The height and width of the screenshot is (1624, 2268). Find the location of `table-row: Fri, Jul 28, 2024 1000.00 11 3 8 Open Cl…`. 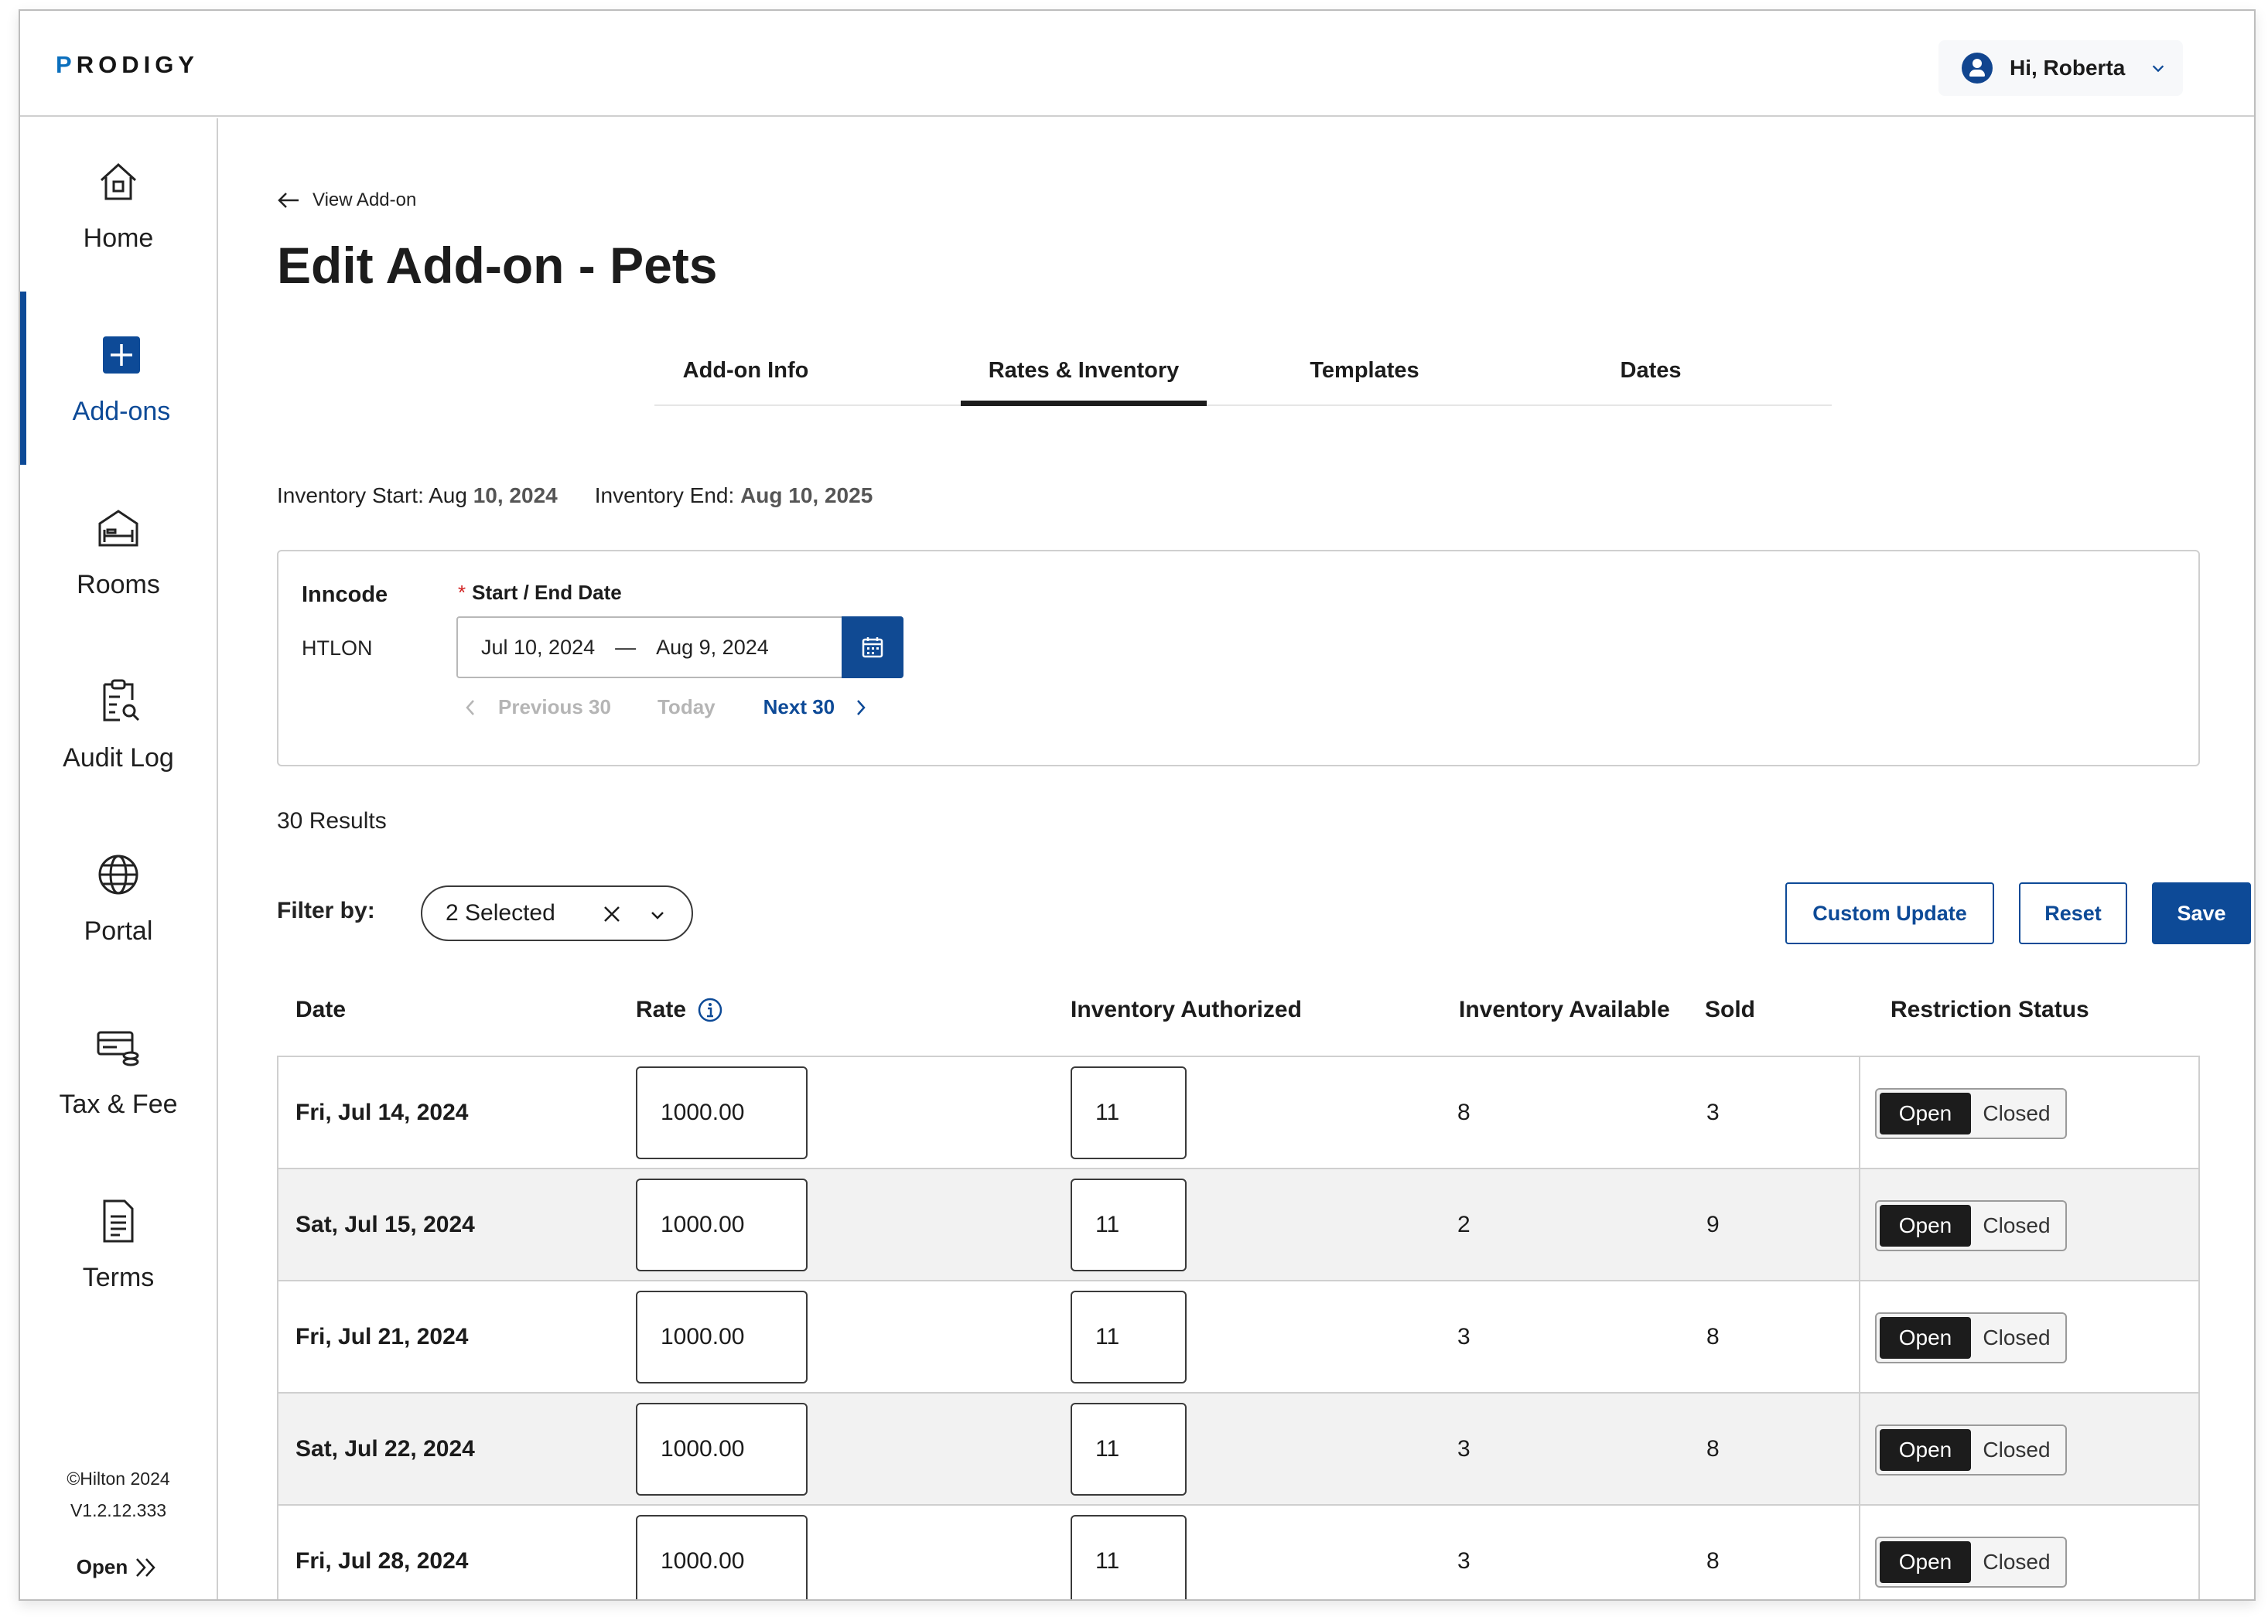

table-row: Fri, Jul 28, 2024 1000.00 11 3 8 Open Cl… is located at coordinates (1238, 1552).